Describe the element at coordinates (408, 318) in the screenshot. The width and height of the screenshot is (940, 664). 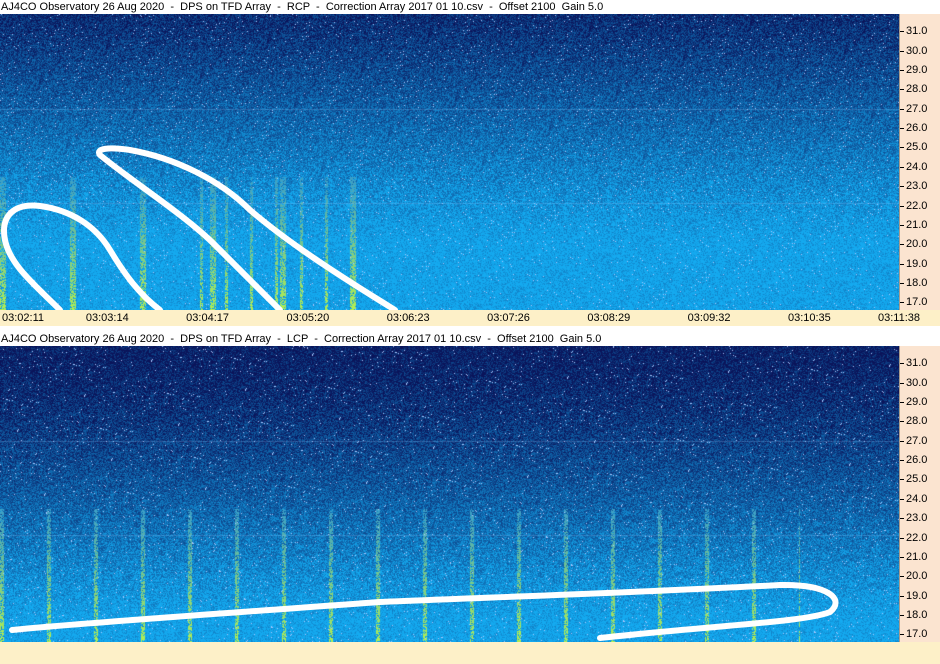
I see `time-tick-label: 03:06:23` at that location.